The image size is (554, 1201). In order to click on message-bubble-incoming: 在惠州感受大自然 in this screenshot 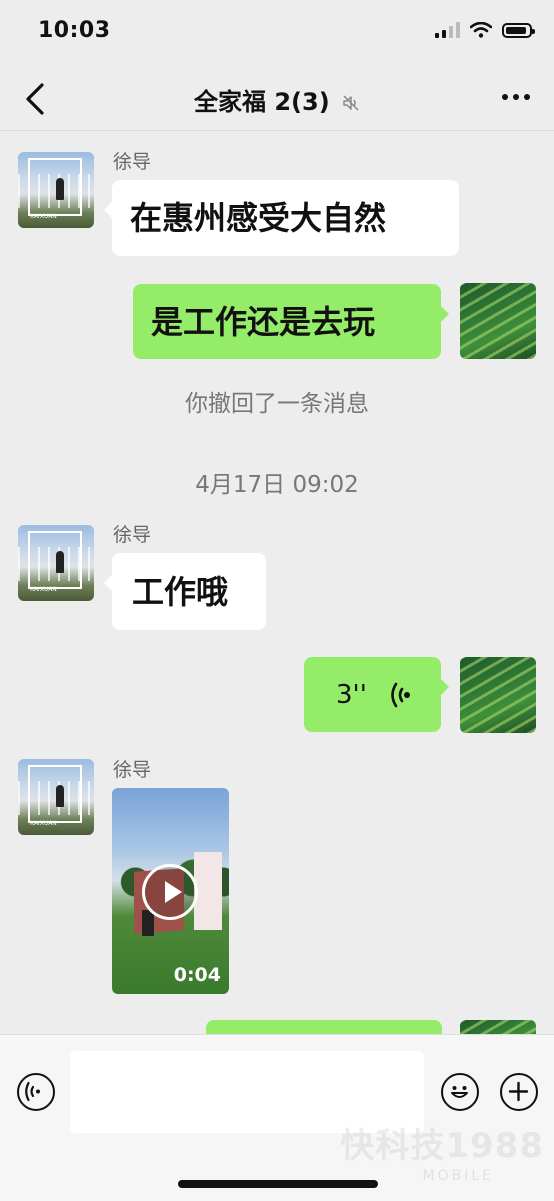, I will do `click(281, 218)`.